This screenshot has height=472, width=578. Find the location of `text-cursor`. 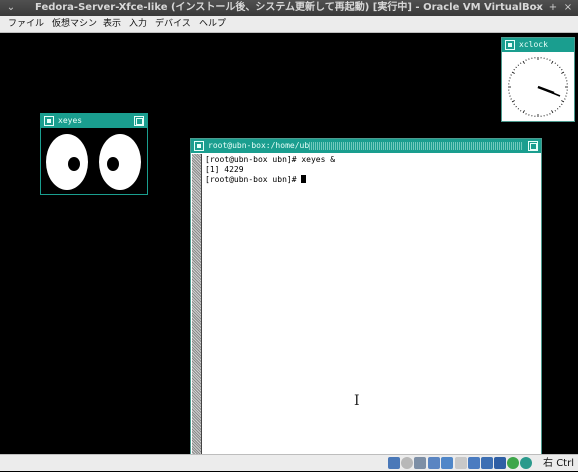

text-cursor is located at coordinates (303, 179).